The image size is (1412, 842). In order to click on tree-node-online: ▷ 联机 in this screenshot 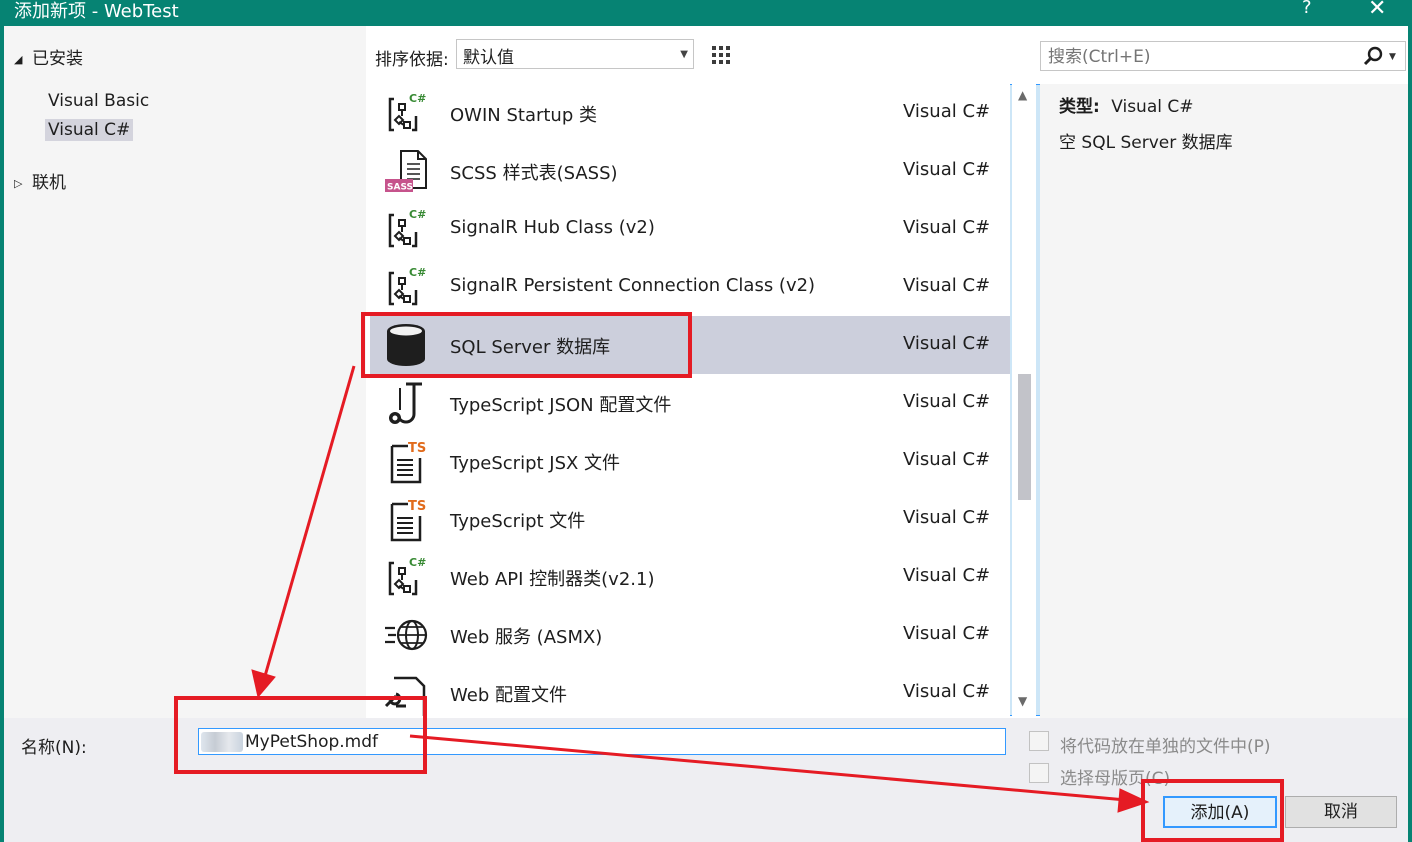, I will do `click(40, 180)`.